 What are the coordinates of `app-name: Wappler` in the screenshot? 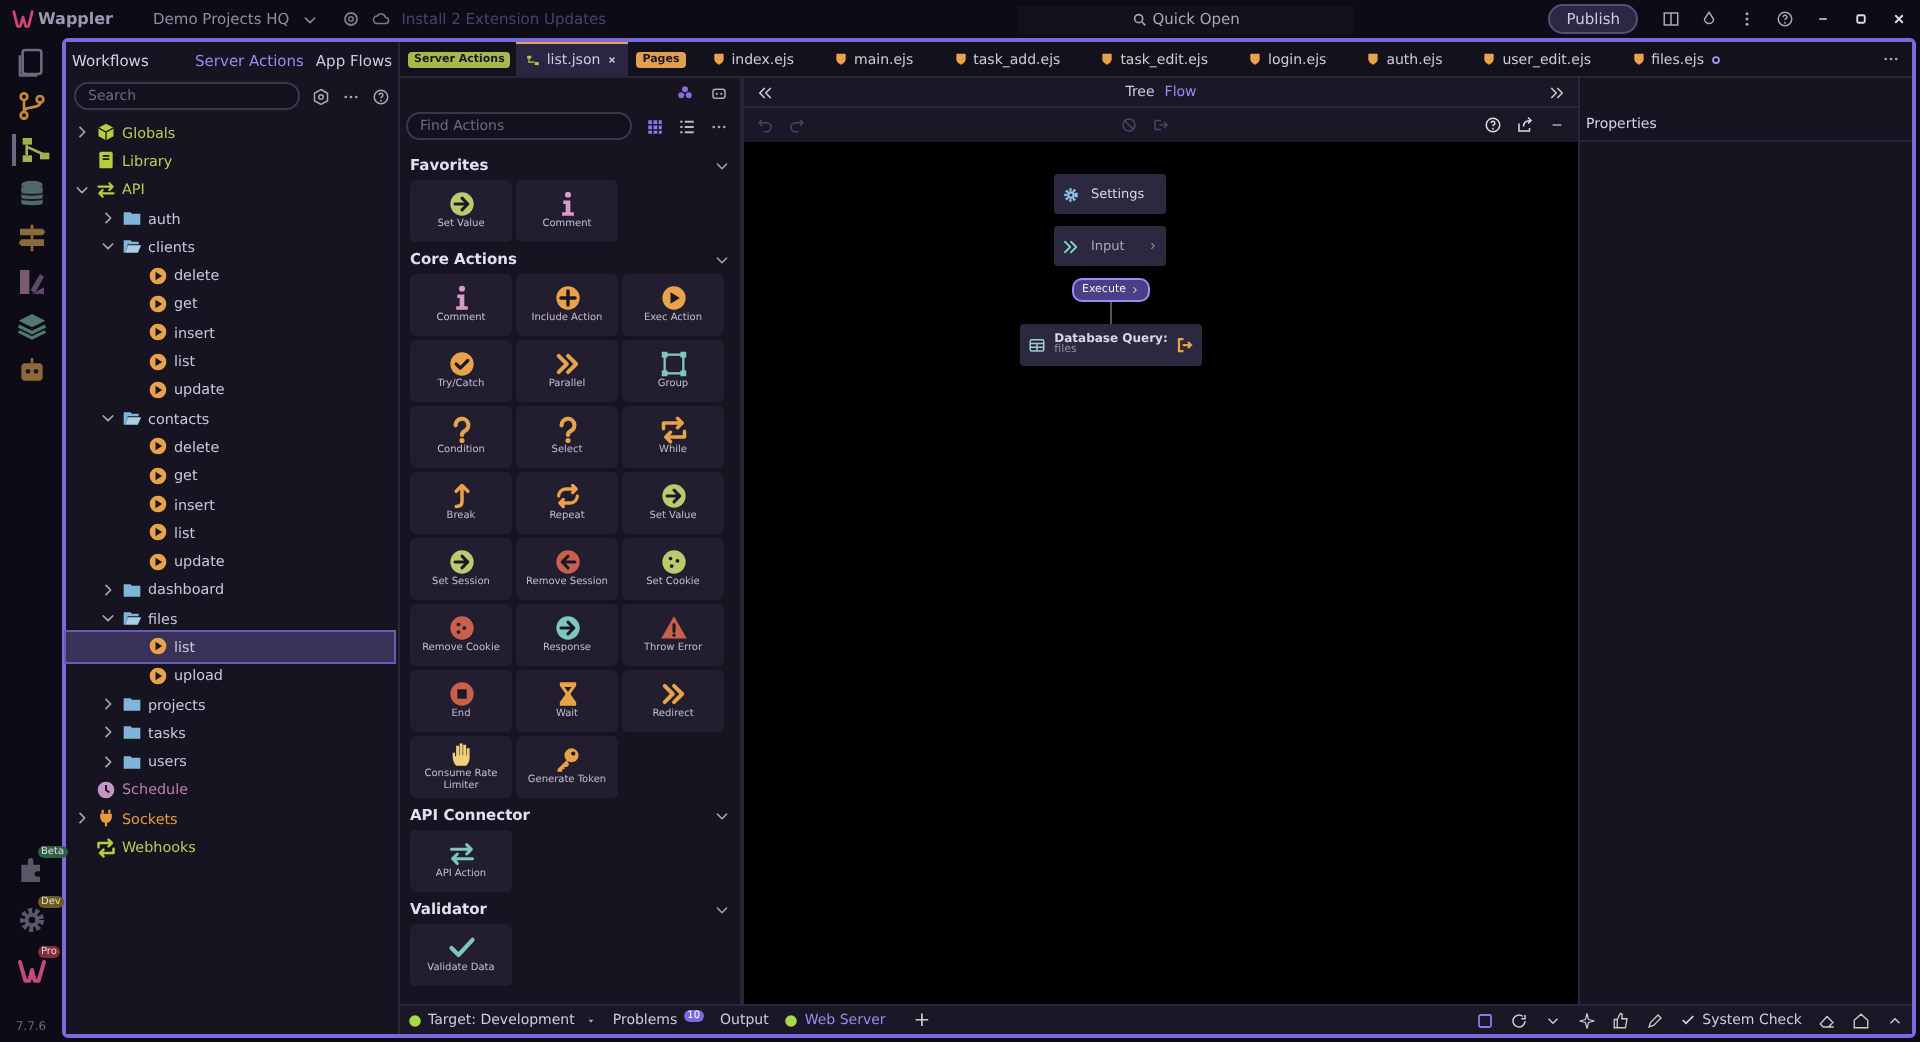 It's located at (76, 19).